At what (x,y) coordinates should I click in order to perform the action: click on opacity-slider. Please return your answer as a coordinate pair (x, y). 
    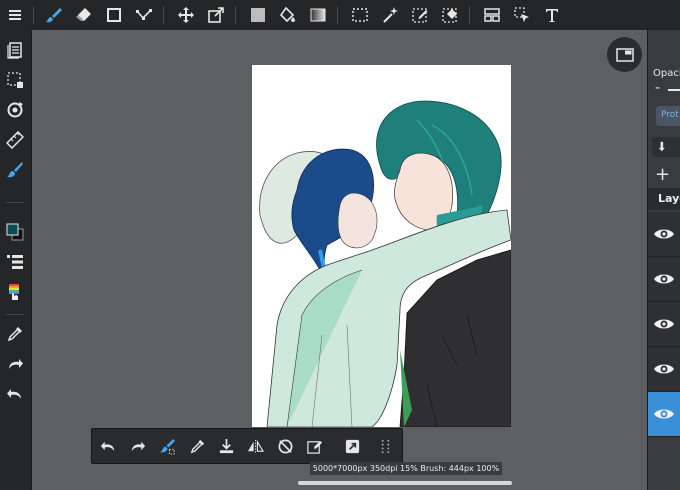
    Looking at the image, I should click on (674, 90).